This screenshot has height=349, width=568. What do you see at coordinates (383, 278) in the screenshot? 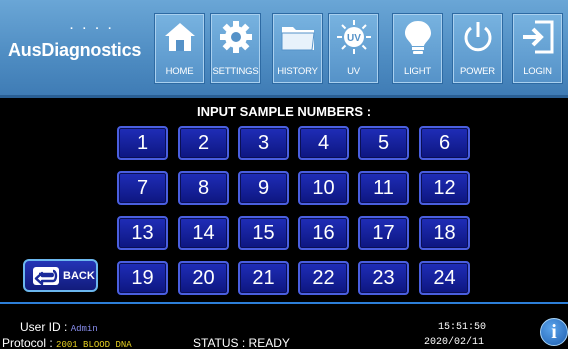
I see `key-23: 23` at bounding box center [383, 278].